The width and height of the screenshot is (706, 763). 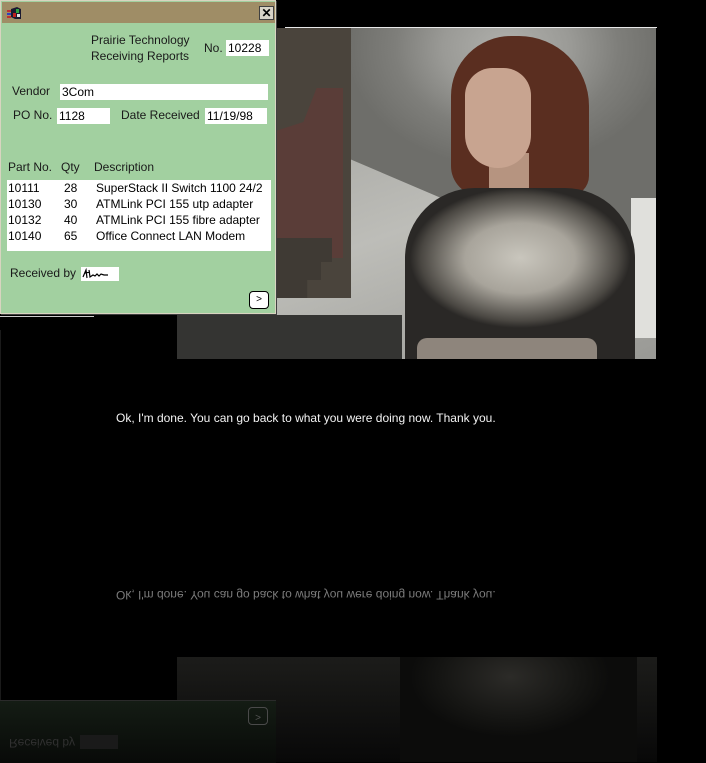 I want to click on part-number: 10132, so click(x=25, y=220).